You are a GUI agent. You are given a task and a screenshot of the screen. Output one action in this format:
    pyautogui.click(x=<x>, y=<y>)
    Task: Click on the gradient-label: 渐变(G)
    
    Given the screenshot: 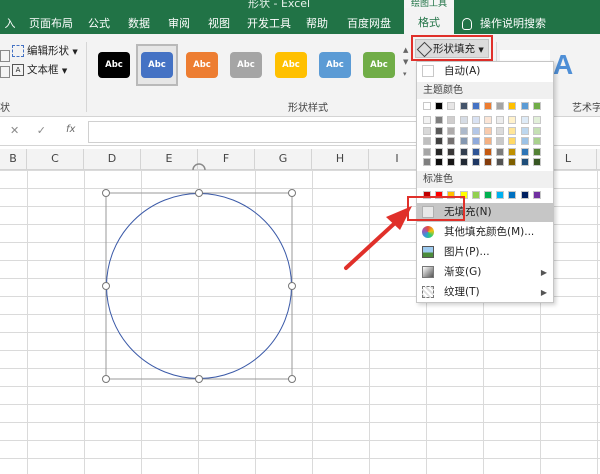 What is the action you would take?
    pyautogui.click(x=463, y=272)
    